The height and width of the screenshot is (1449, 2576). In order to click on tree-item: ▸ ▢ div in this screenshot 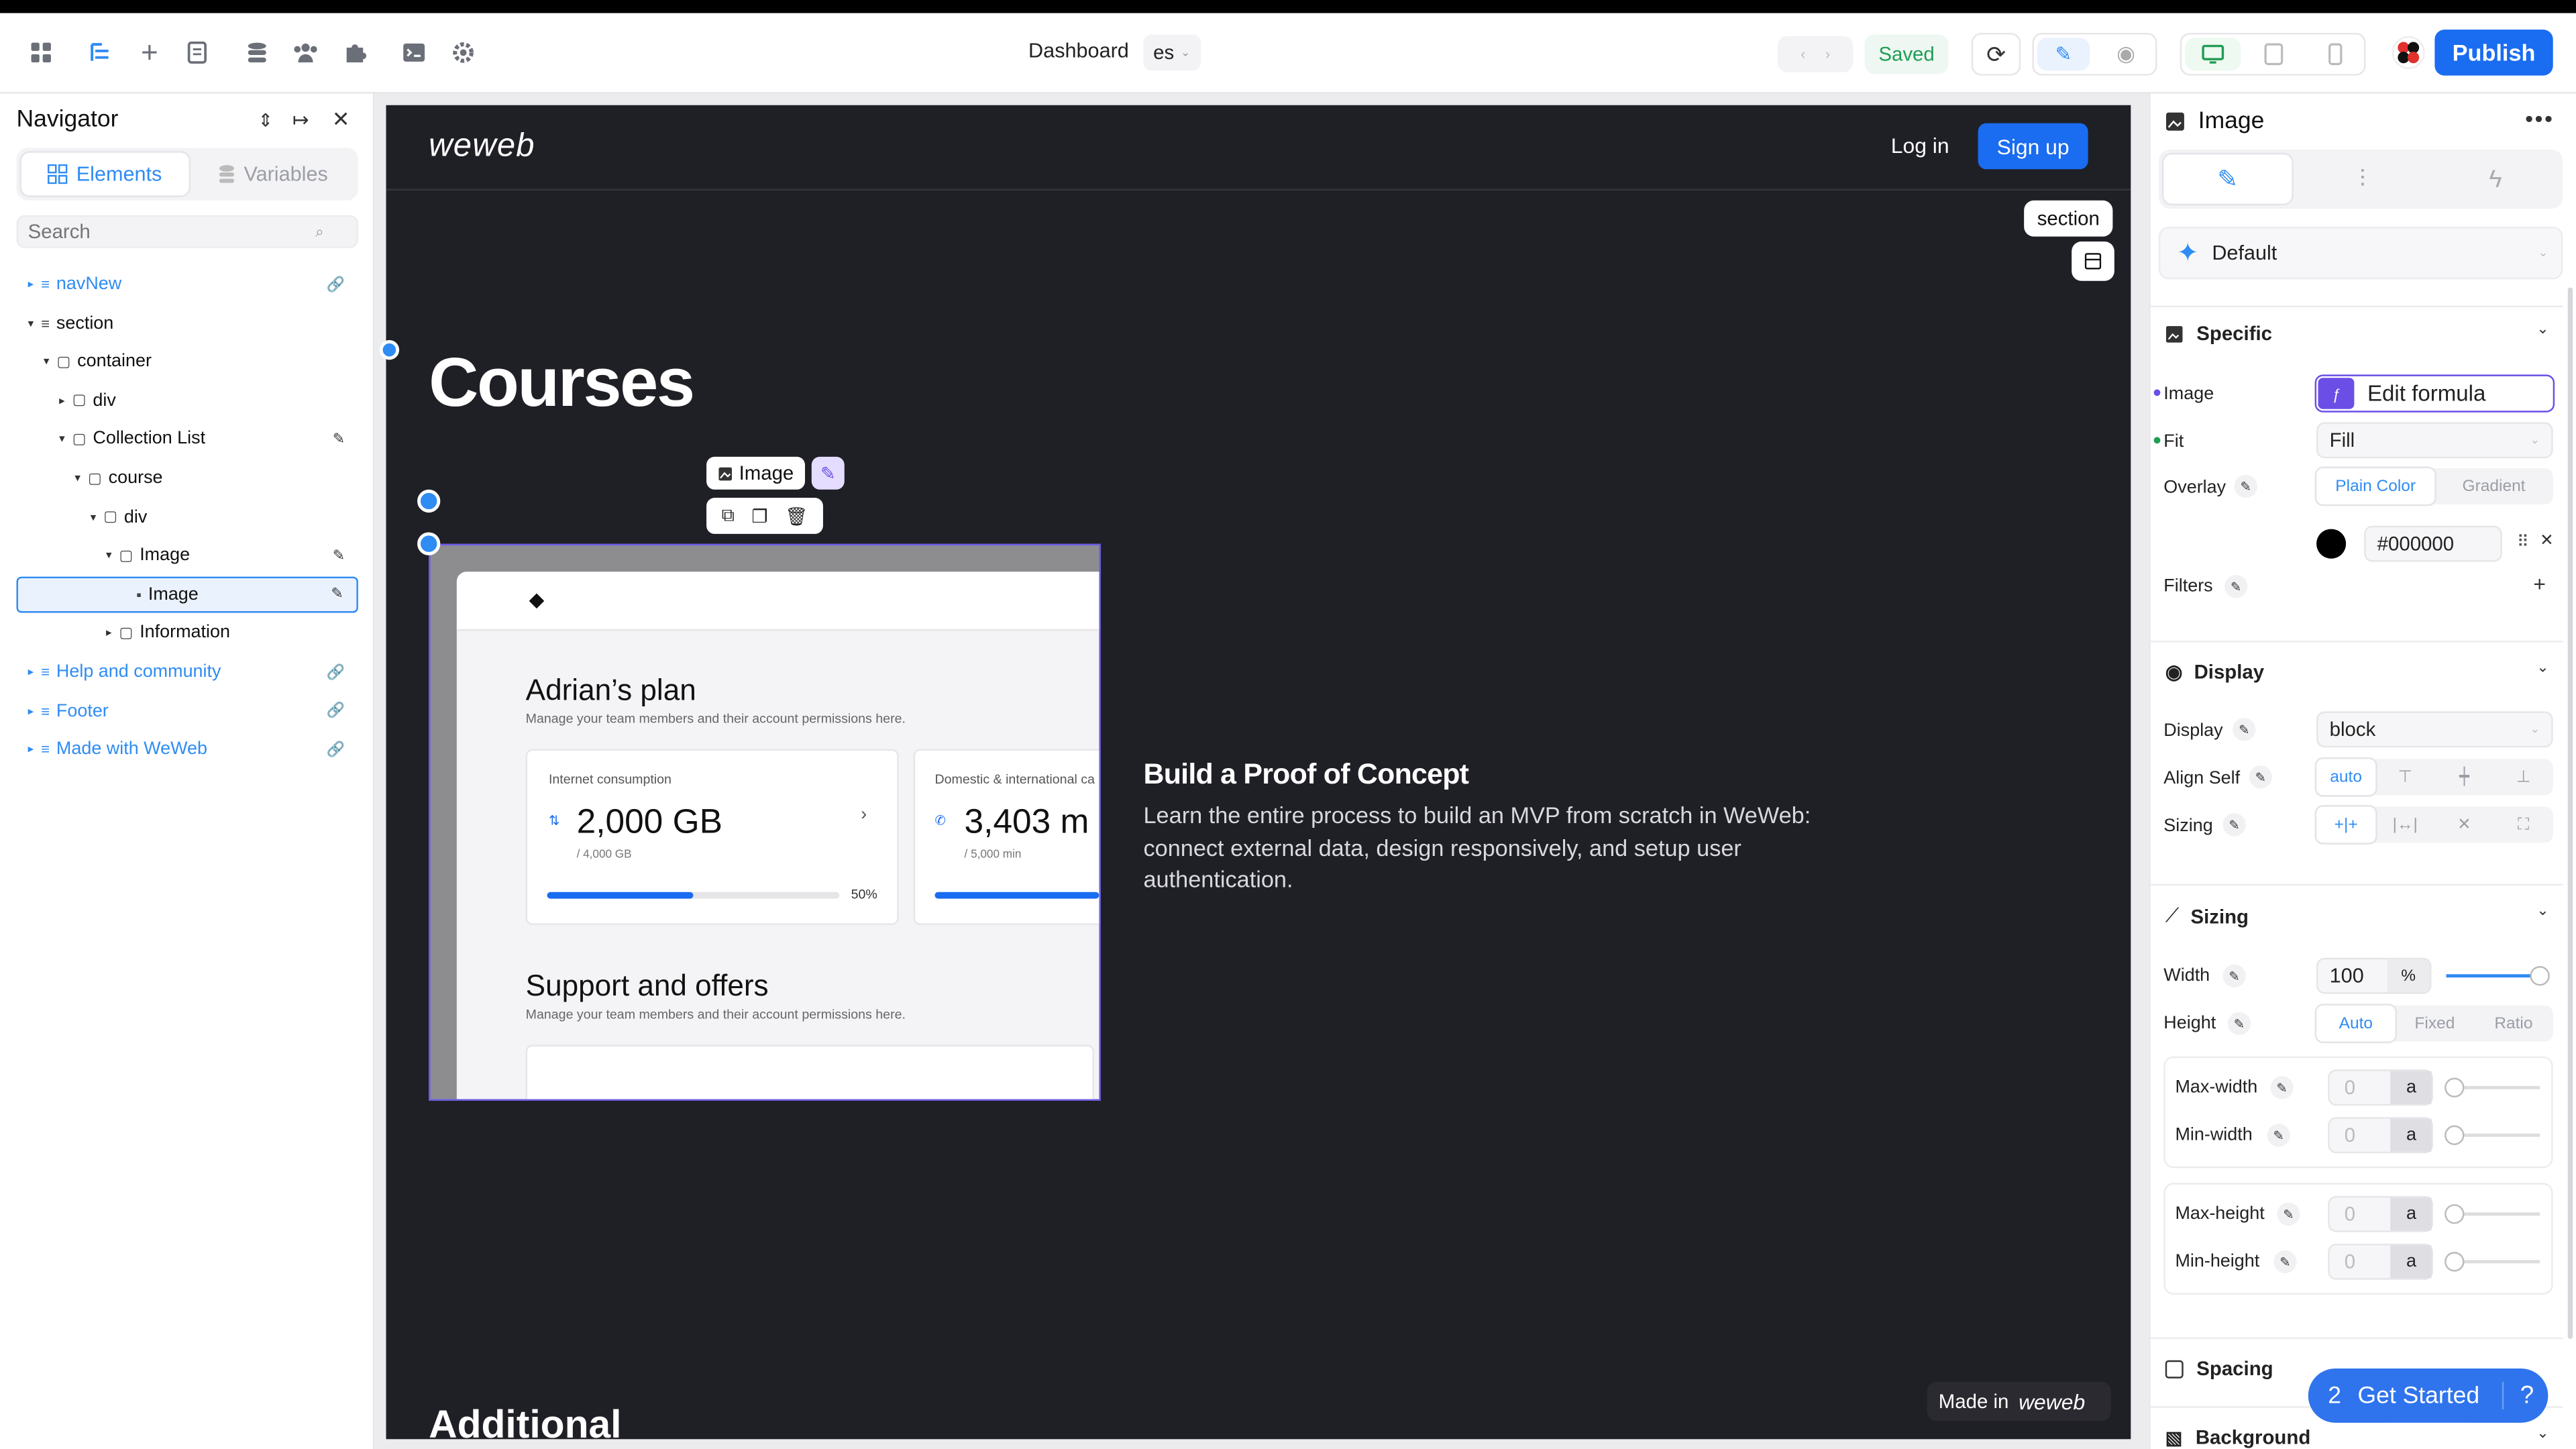, I will do `click(187, 400)`.